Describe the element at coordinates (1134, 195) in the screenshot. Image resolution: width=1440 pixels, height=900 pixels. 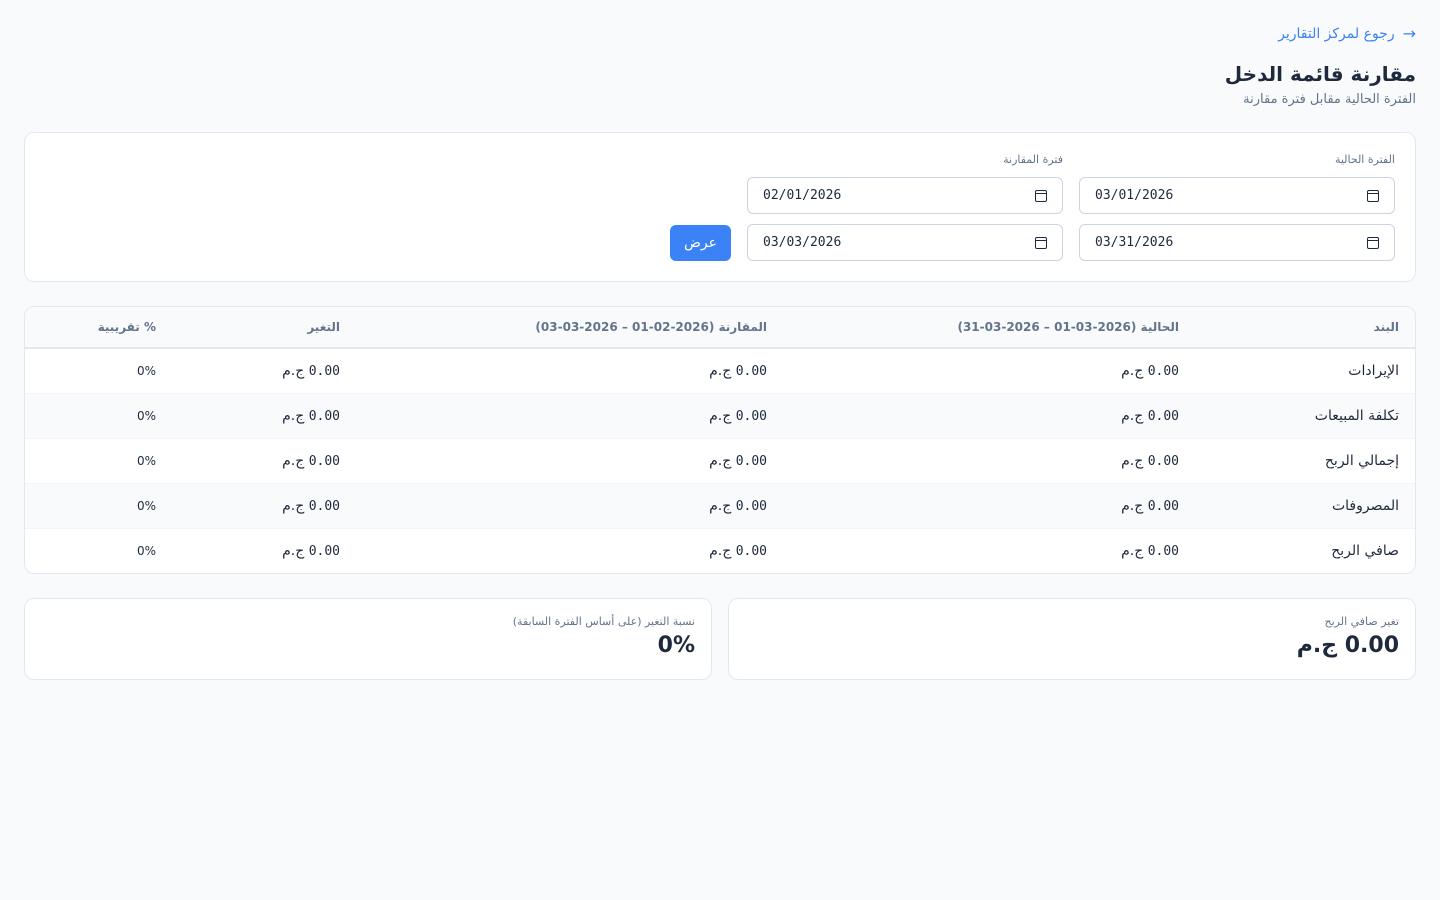
I see `current-from-value: 03/01/2026` at that location.